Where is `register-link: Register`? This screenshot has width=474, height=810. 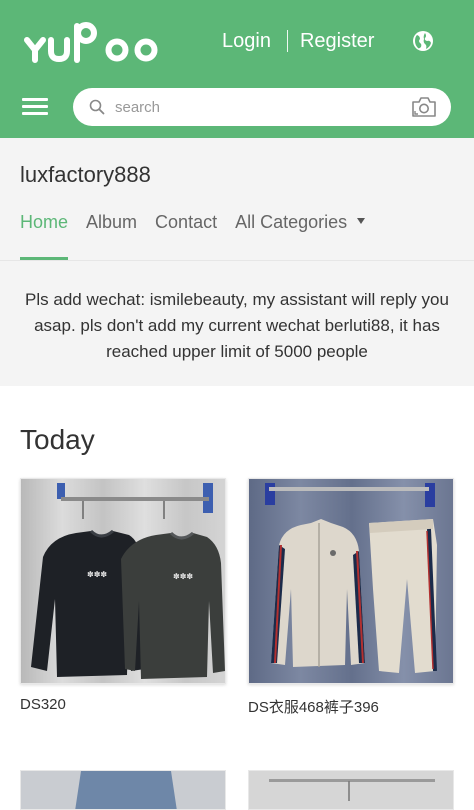 register-link: Register is located at coordinates (337, 41).